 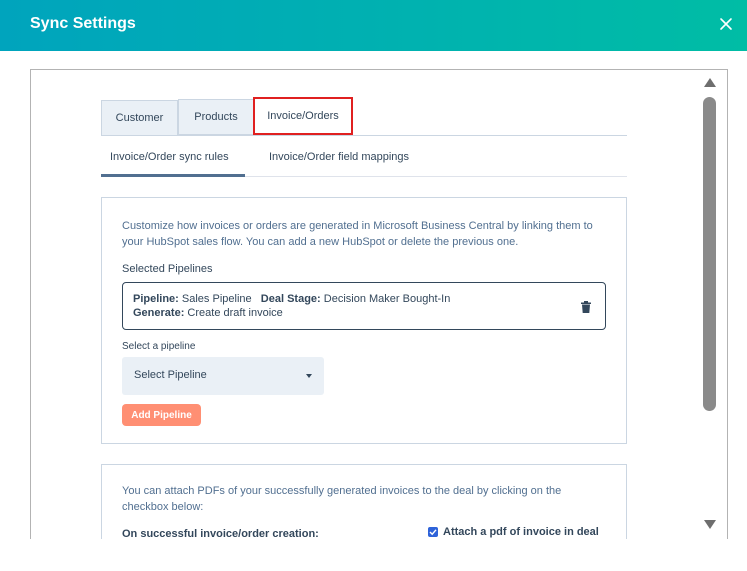 I want to click on settings-tabs: Customer Products Invoice/Orders, so click(x=364, y=116).